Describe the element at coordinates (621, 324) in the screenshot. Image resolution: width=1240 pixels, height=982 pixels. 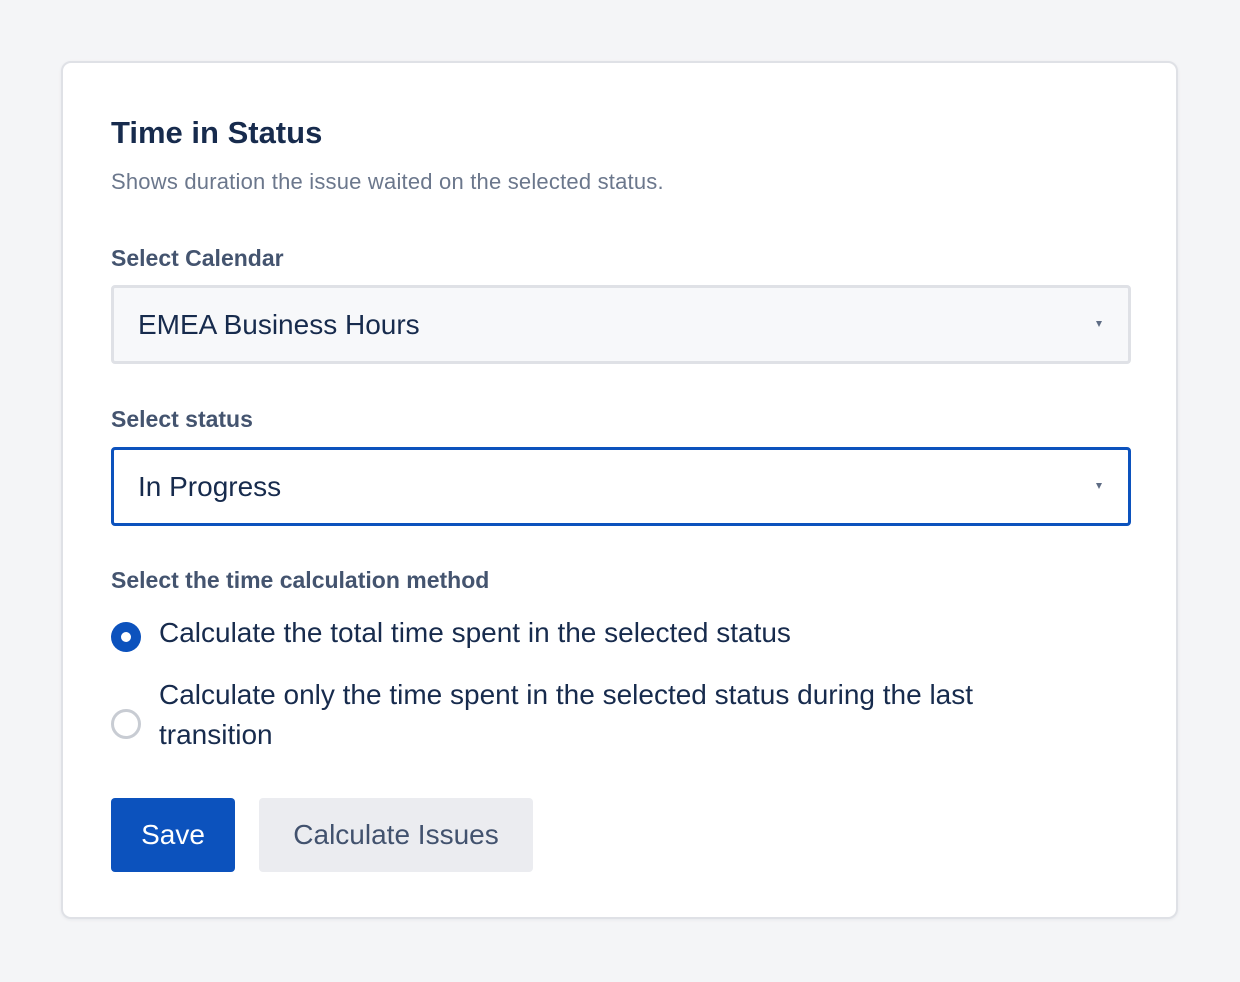
I see `calendar-select: EMEA Business Hours` at that location.